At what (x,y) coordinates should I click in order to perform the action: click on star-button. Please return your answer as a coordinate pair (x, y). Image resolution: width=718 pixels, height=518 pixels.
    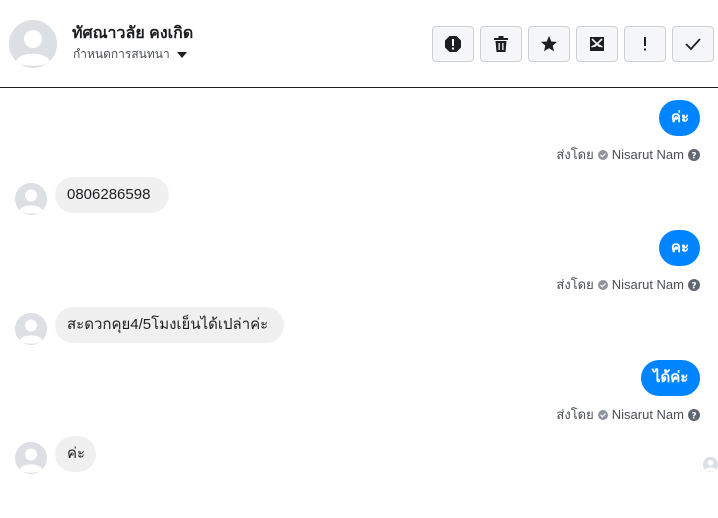
    Looking at the image, I should click on (549, 44).